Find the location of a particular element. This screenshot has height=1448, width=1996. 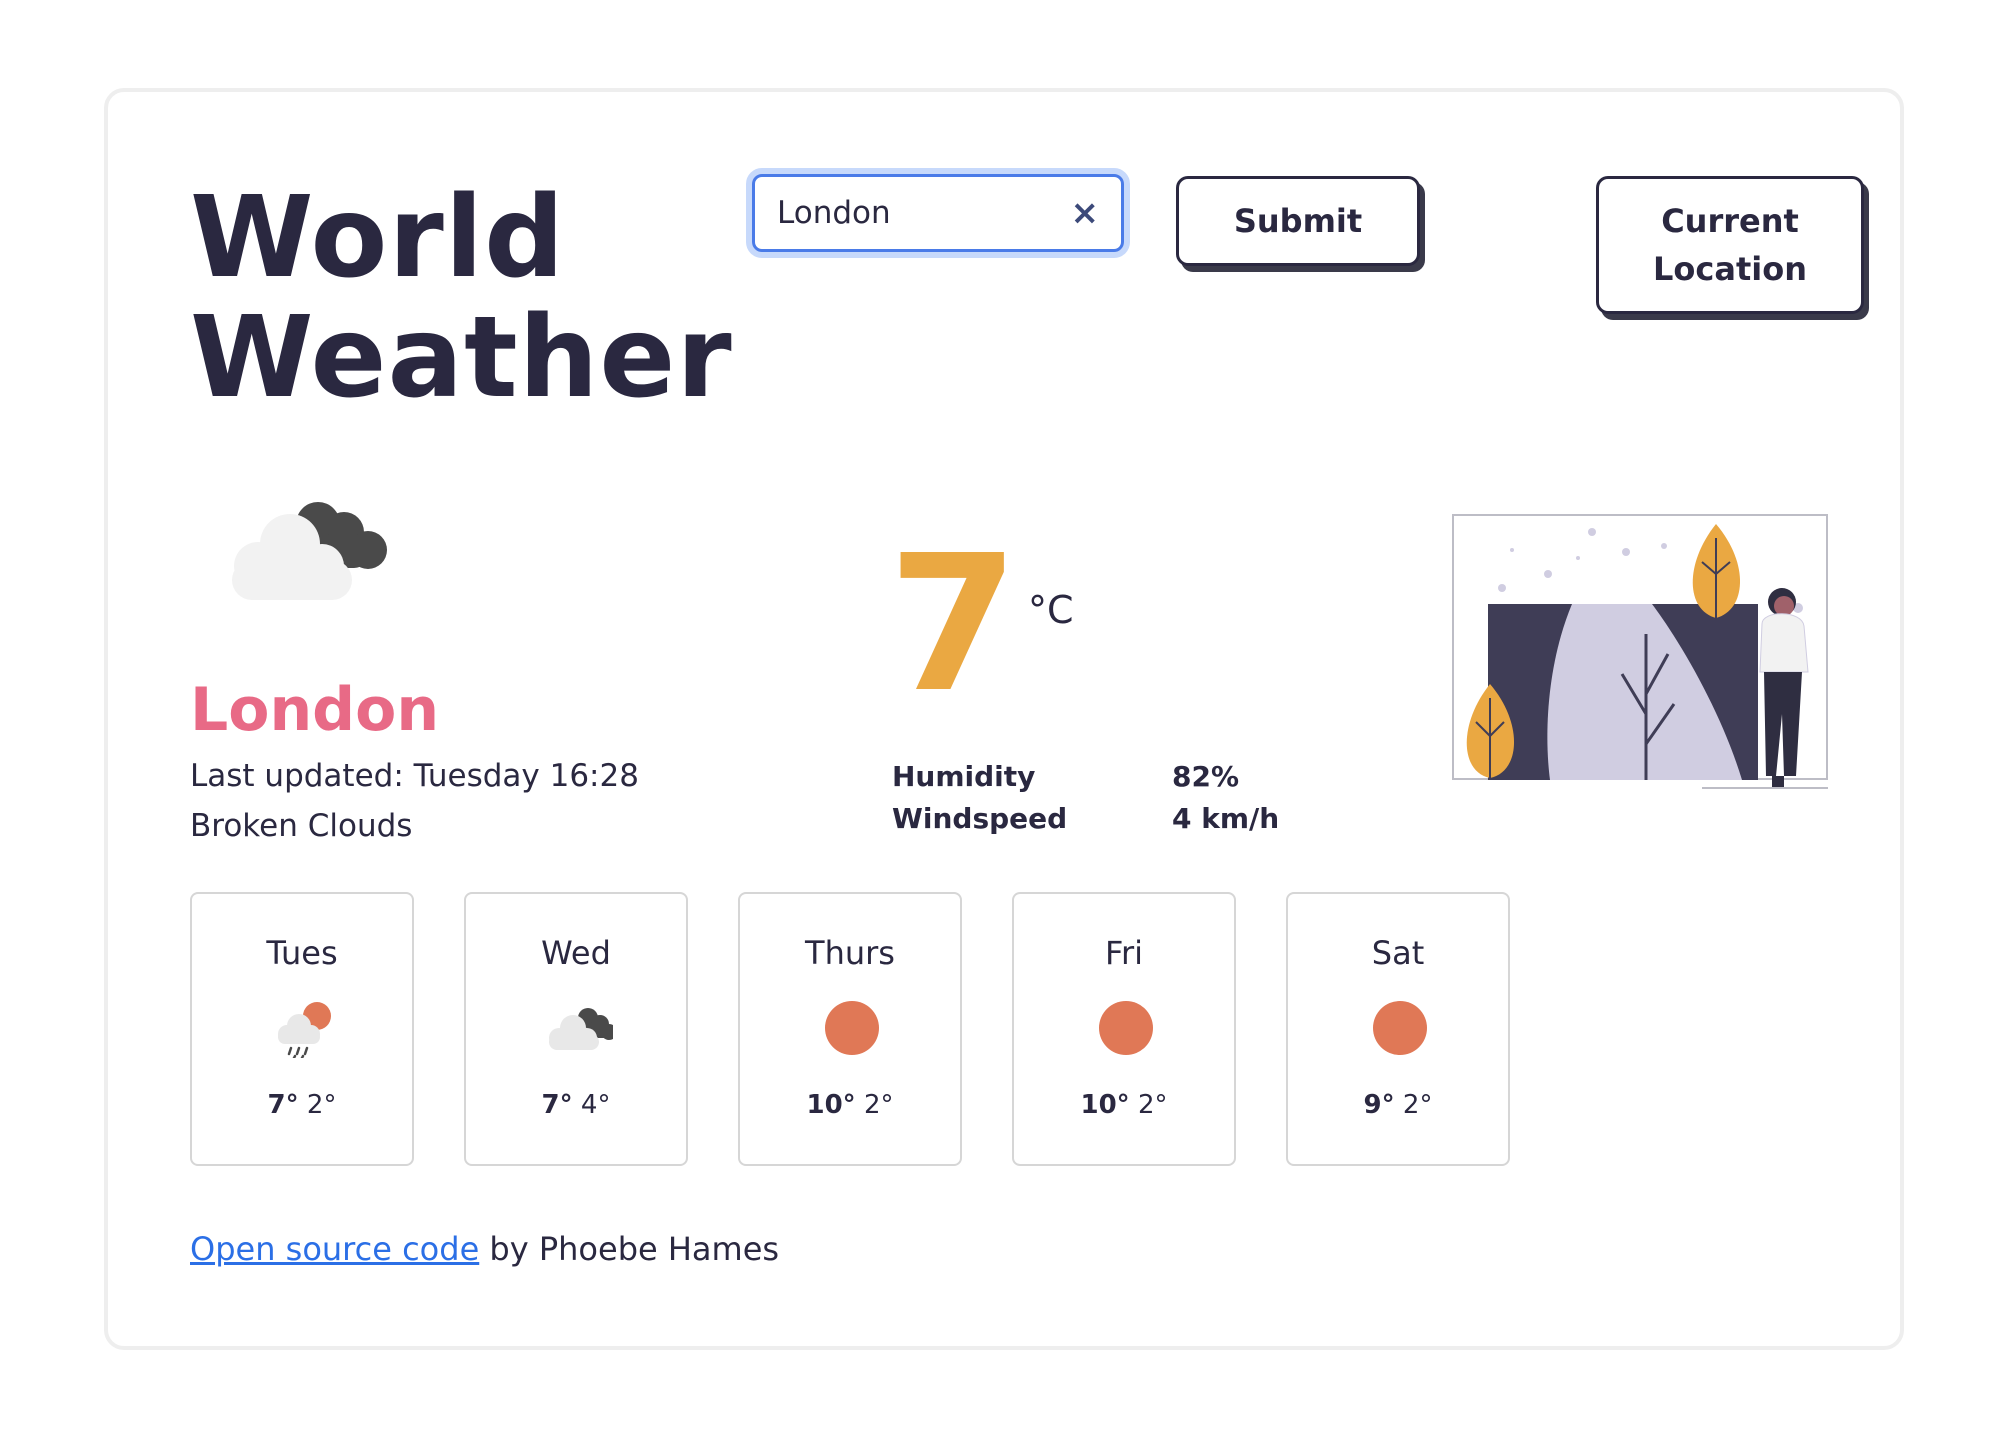

temperature-unit: °C is located at coordinates (1051, 610).